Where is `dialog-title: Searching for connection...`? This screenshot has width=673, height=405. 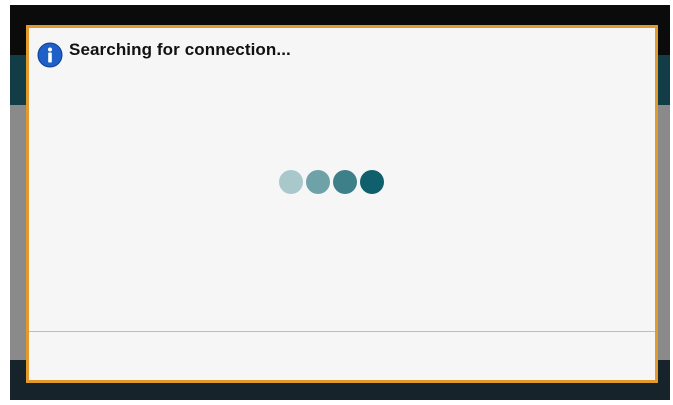 dialog-title: Searching for connection... is located at coordinates (180, 49).